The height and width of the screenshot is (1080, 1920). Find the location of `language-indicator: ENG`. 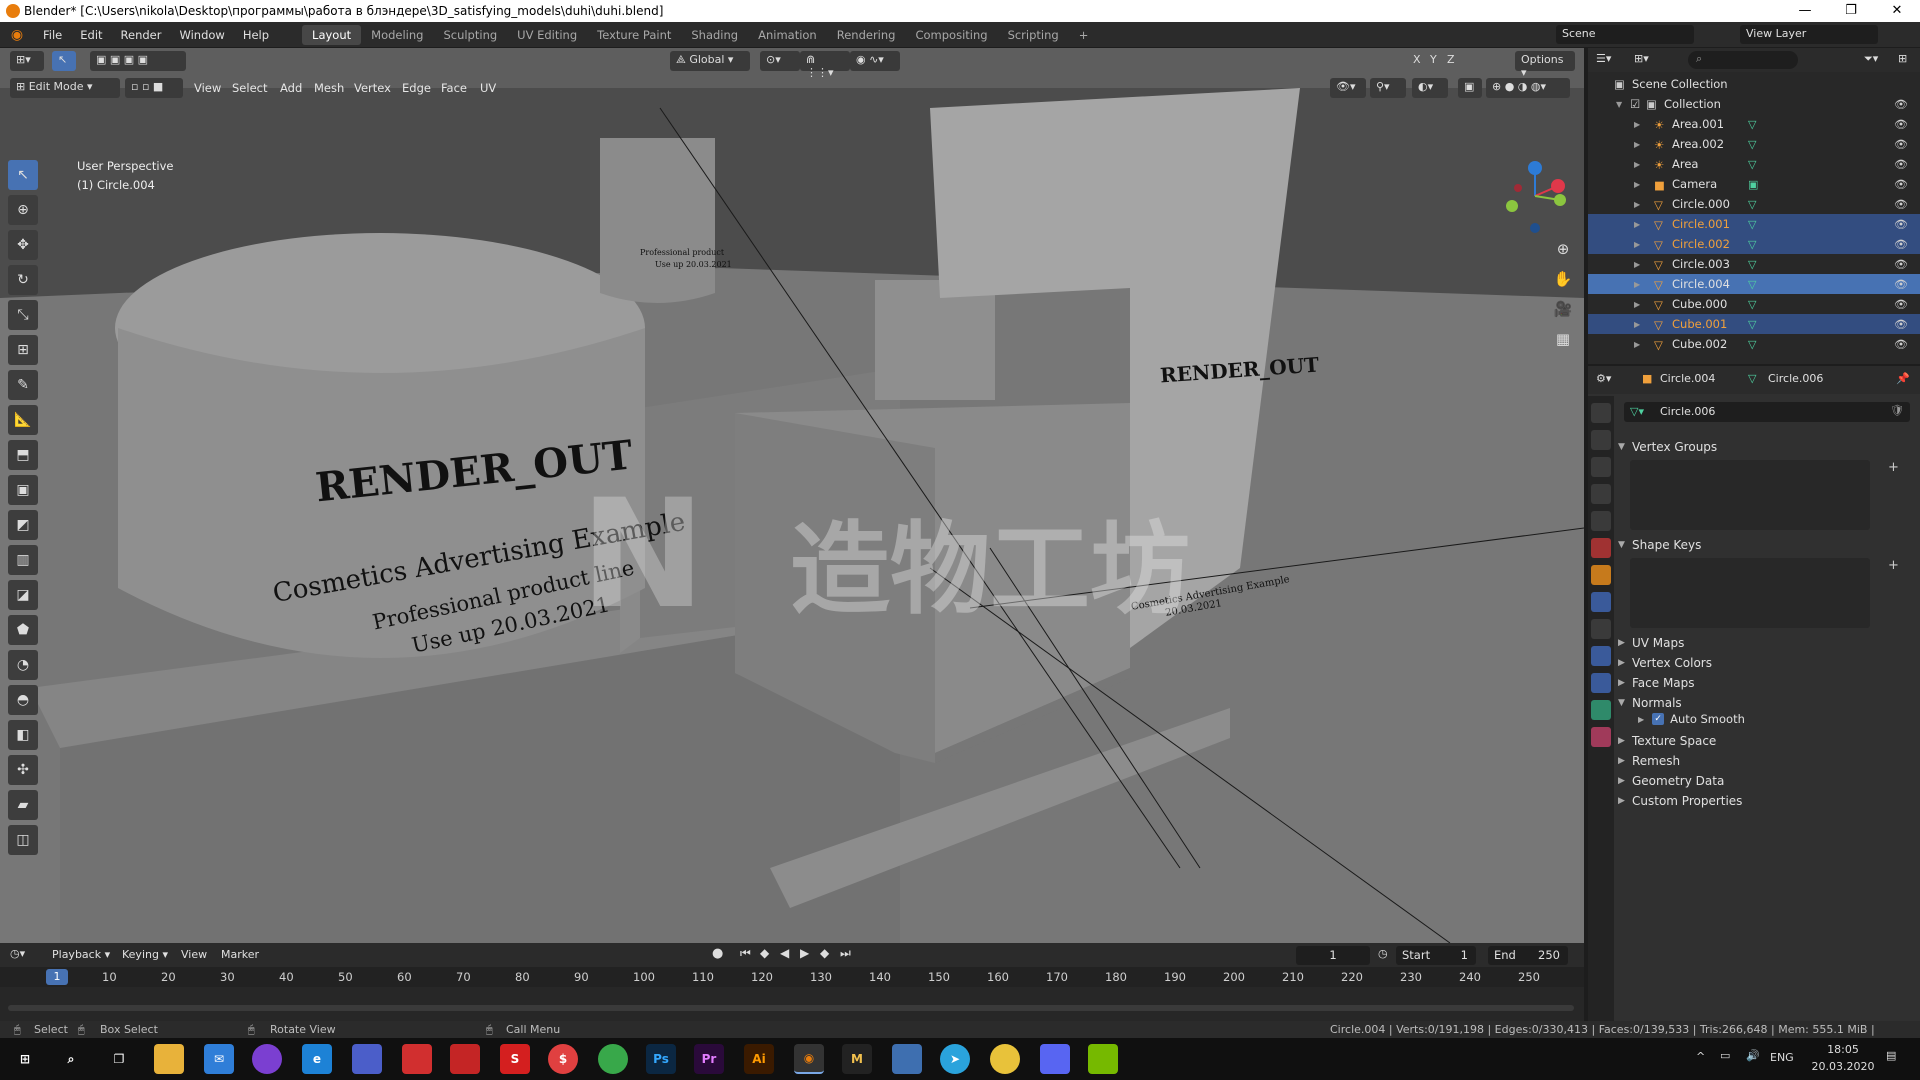

language-indicator: ENG is located at coordinates (1782, 1057).